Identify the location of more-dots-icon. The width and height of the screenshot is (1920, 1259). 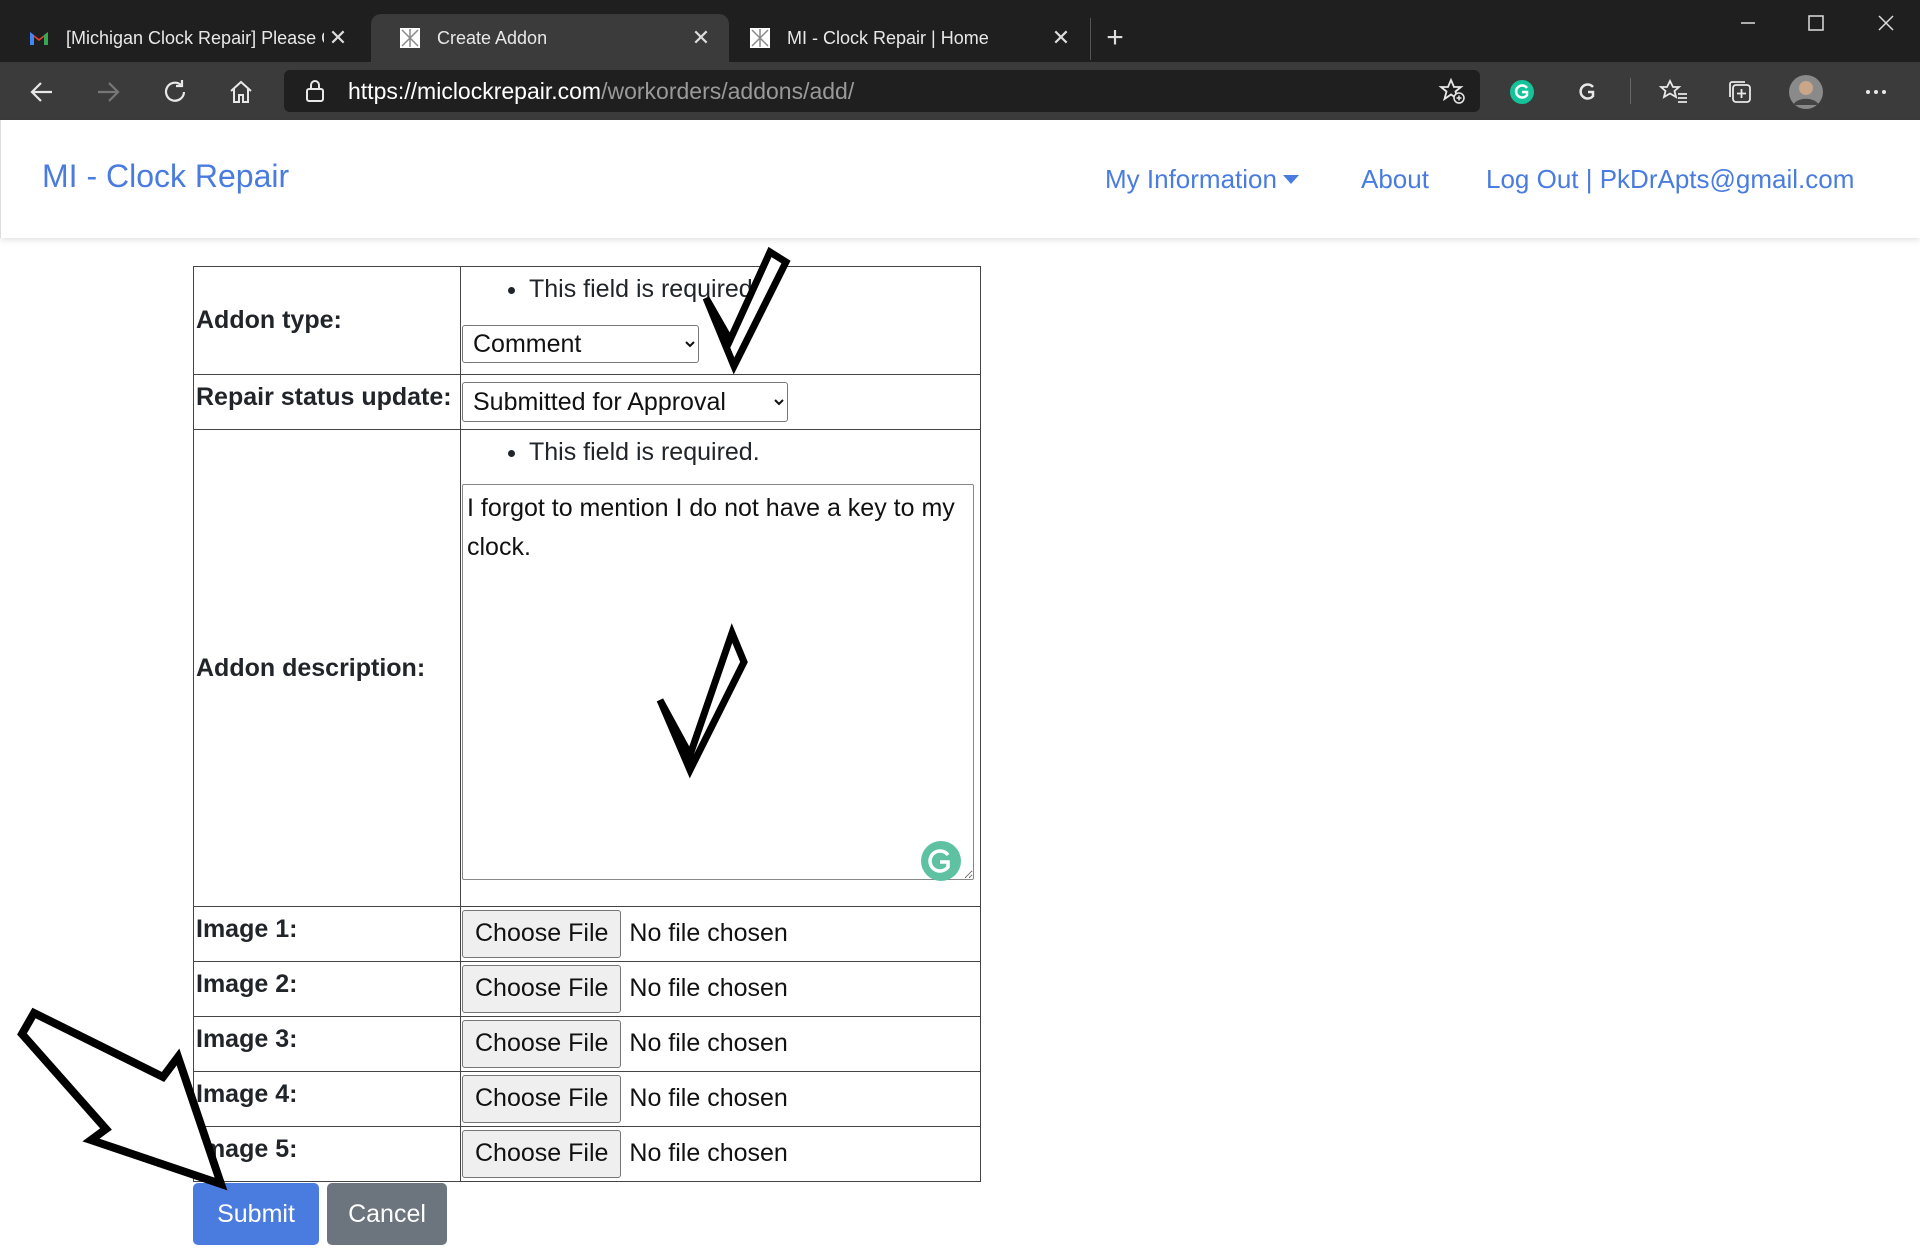
(1876, 92).